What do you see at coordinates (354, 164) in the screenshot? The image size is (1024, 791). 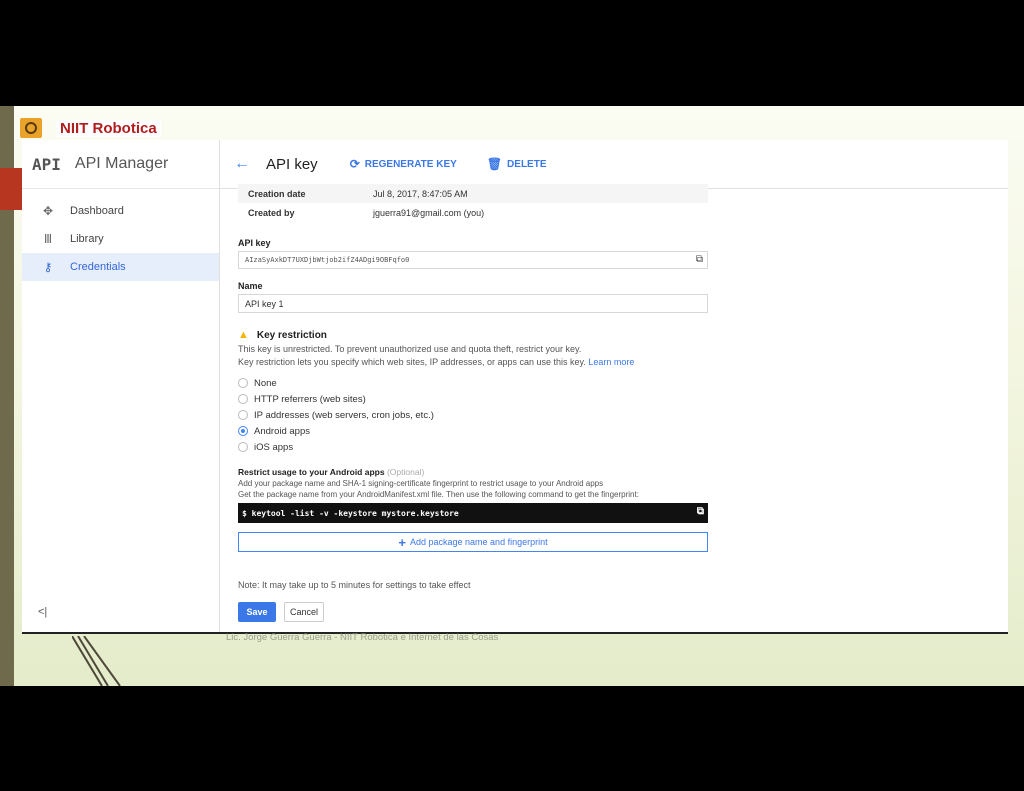 I see `refresh-icon: ⟳` at bounding box center [354, 164].